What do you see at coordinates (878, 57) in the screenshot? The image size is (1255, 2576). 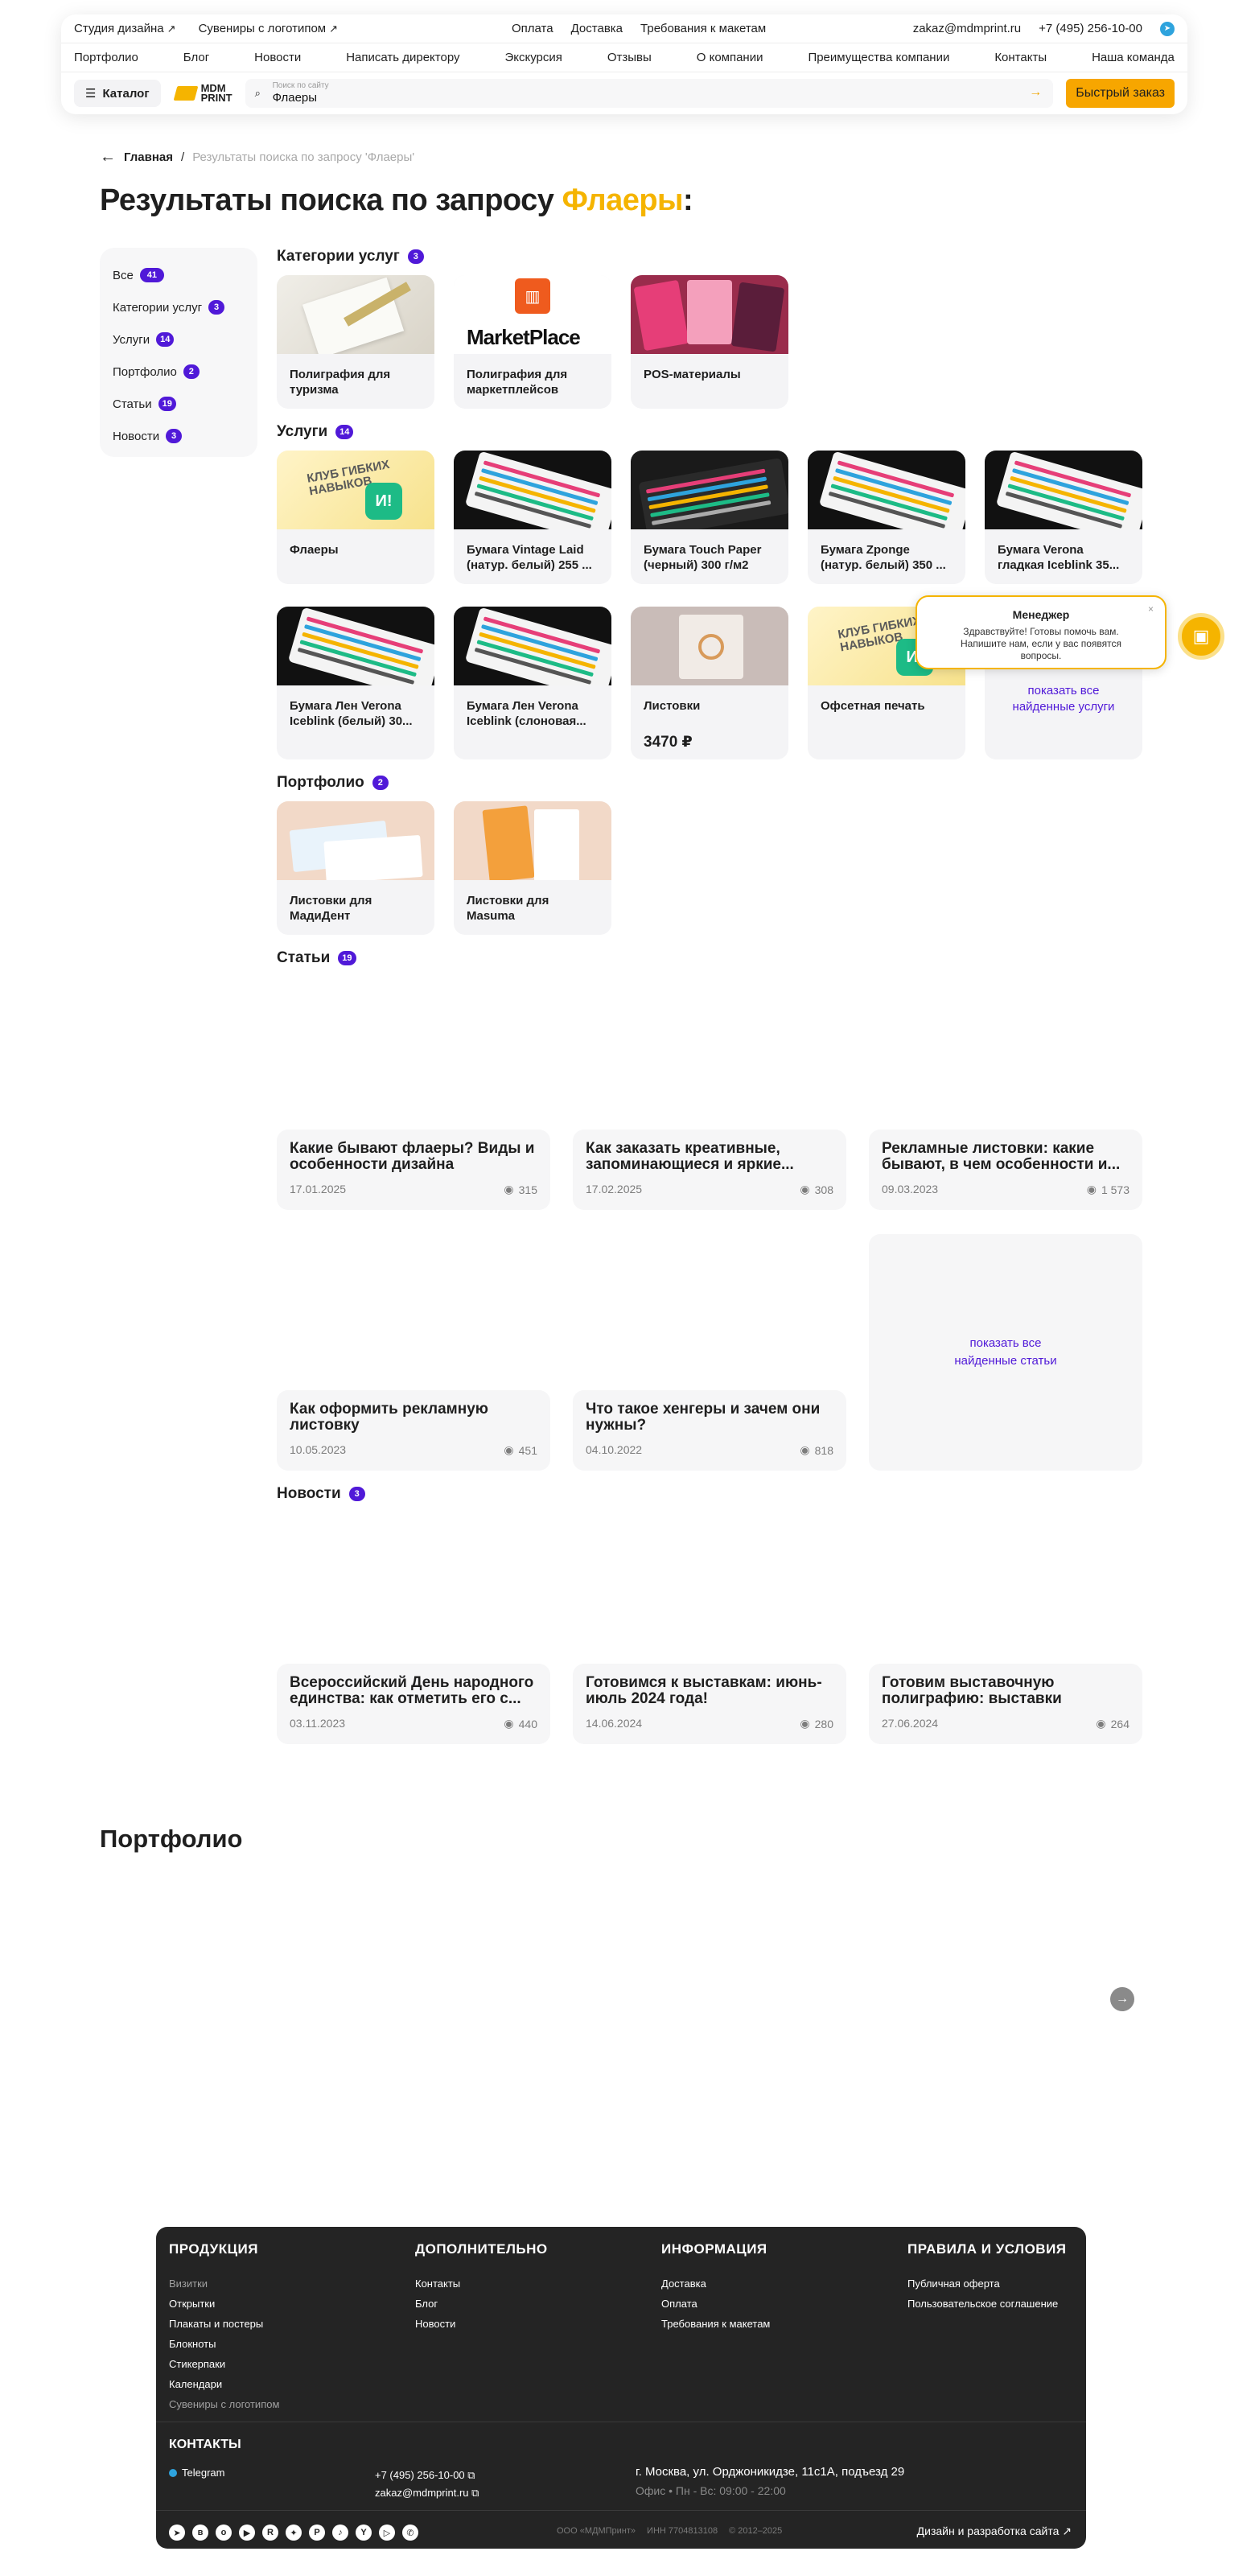 I see `nav-advantages: Преимущества компании` at bounding box center [878, 57].